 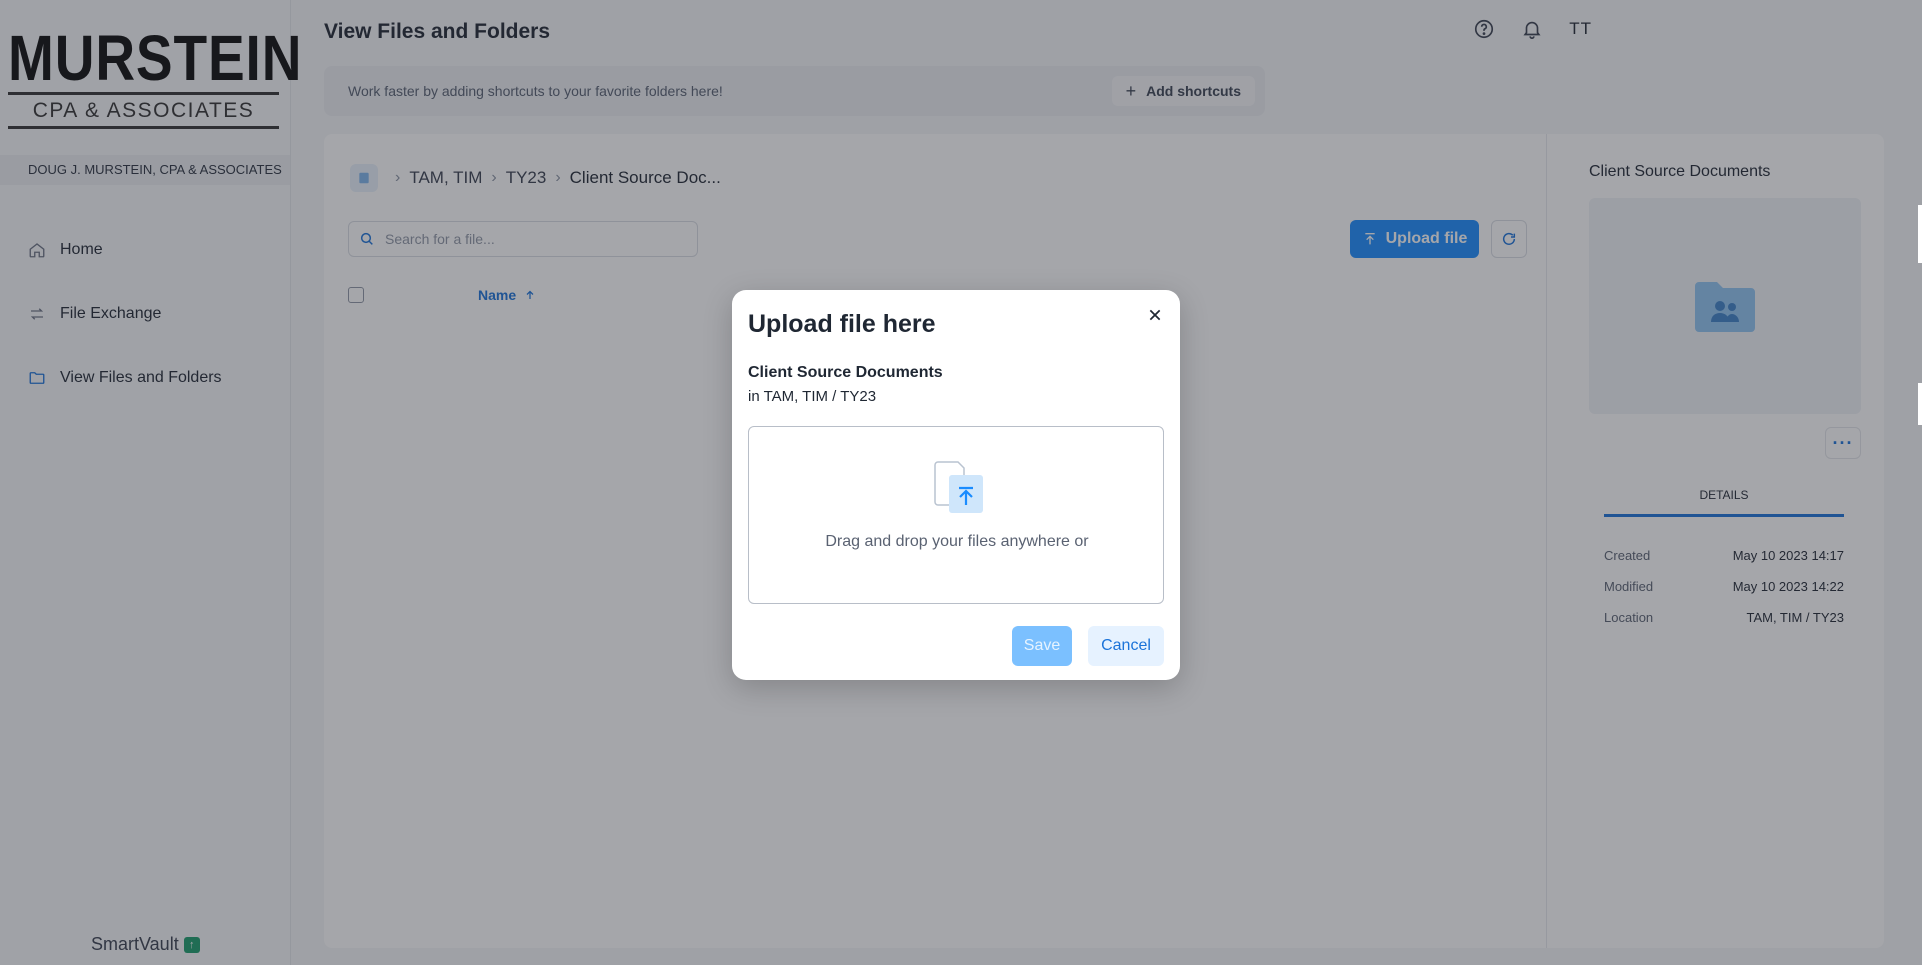 What do you see at coordinates (1126, 646) in the screenshot?
I see `cancel-button: Cancel` at bounding box center [1126, 646].